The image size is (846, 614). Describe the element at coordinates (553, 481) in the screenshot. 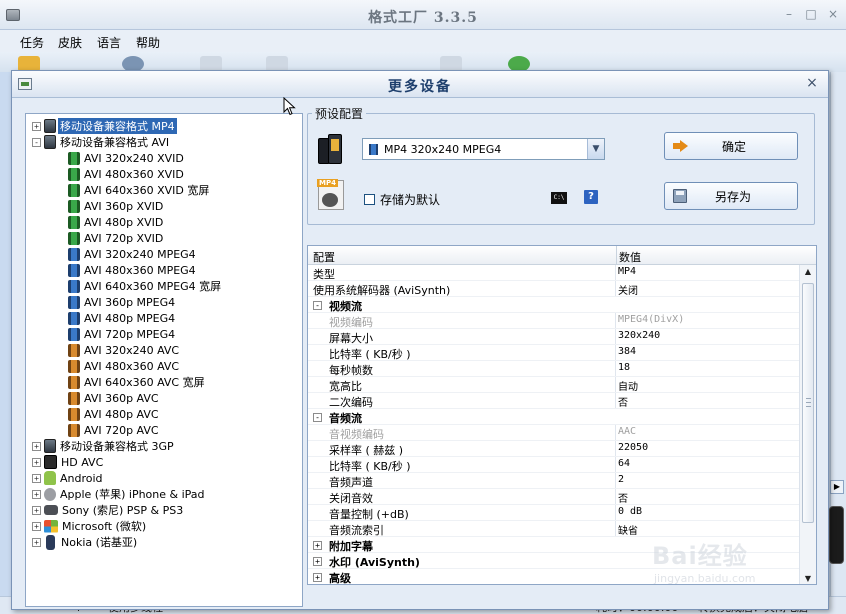

I see `grid-row: 音频声道 2` at that location.